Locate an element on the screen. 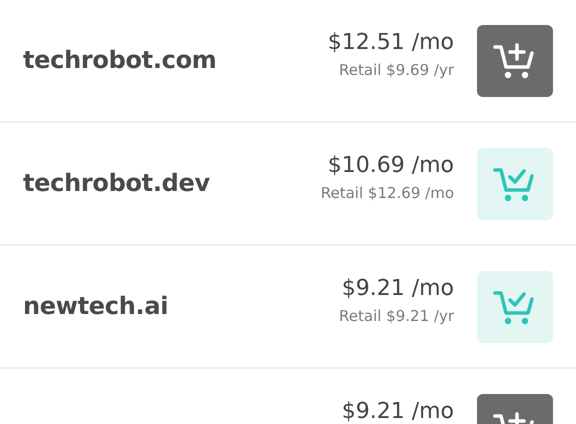 The image size is (576, 424). add-to-cart-button is located at coordinates (515, 61).